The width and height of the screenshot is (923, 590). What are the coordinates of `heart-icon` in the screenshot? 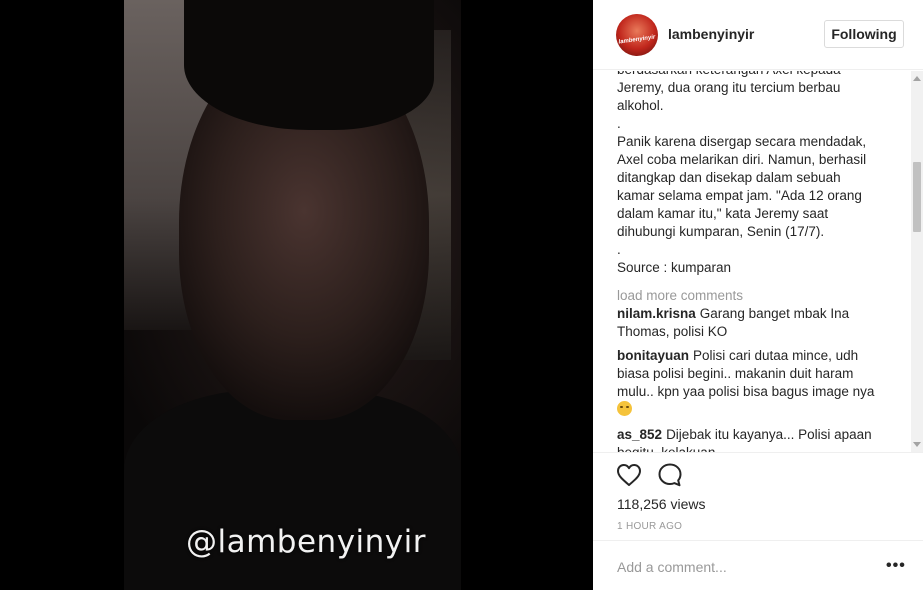 It's located at (629, 475).